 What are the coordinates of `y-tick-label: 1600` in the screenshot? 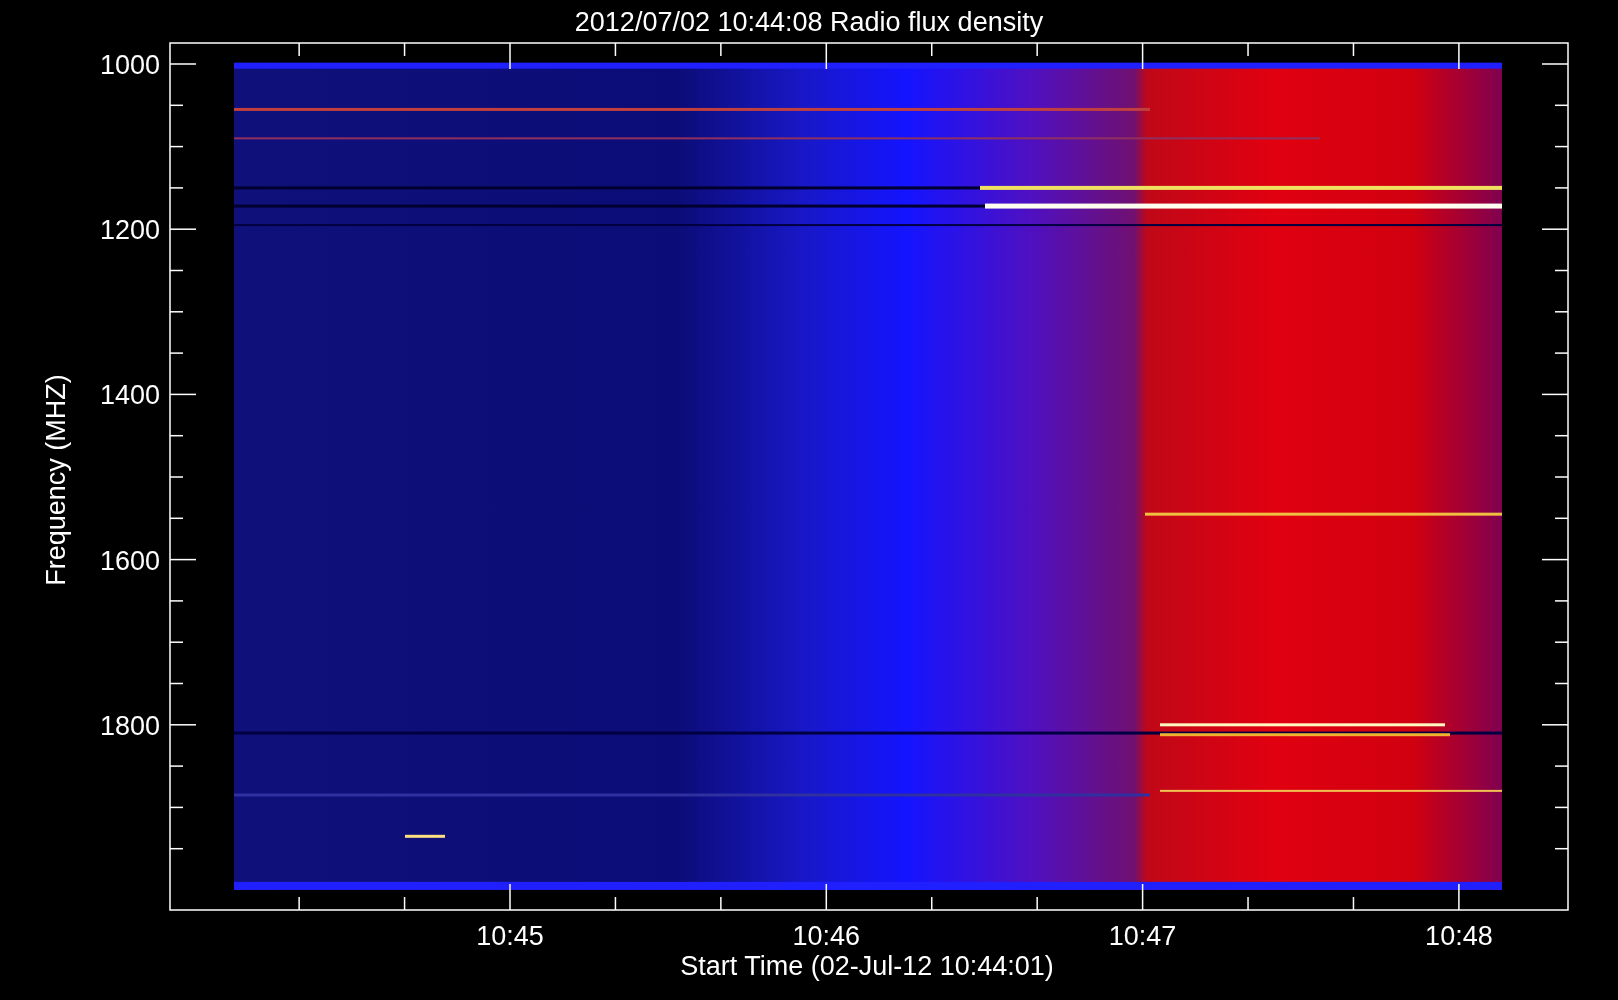 It's located at (129, 560).